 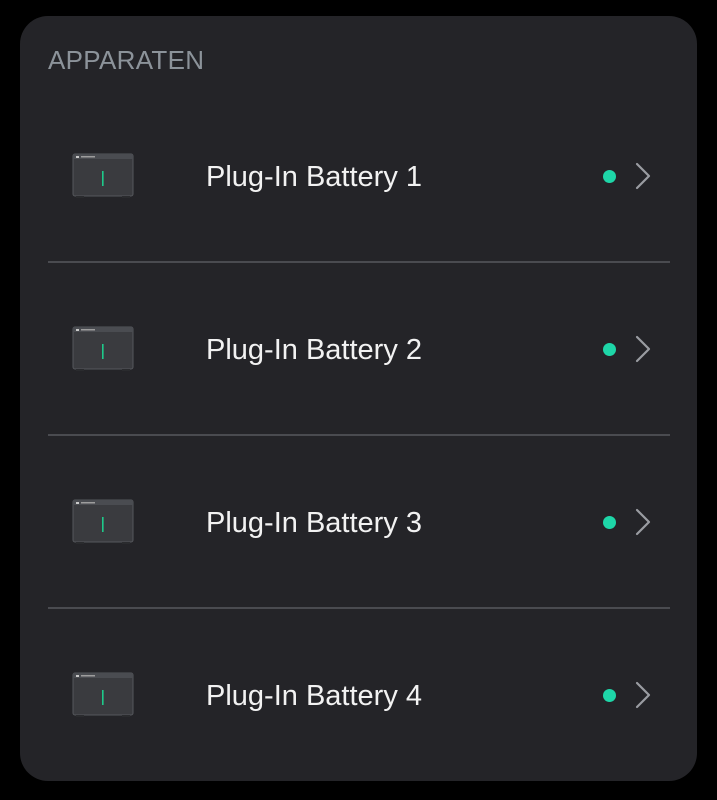 What do you see at coordinates (126, 60) in the screenshot?
I see `section-title: APPARATEN` at bounding box center [126, 60].